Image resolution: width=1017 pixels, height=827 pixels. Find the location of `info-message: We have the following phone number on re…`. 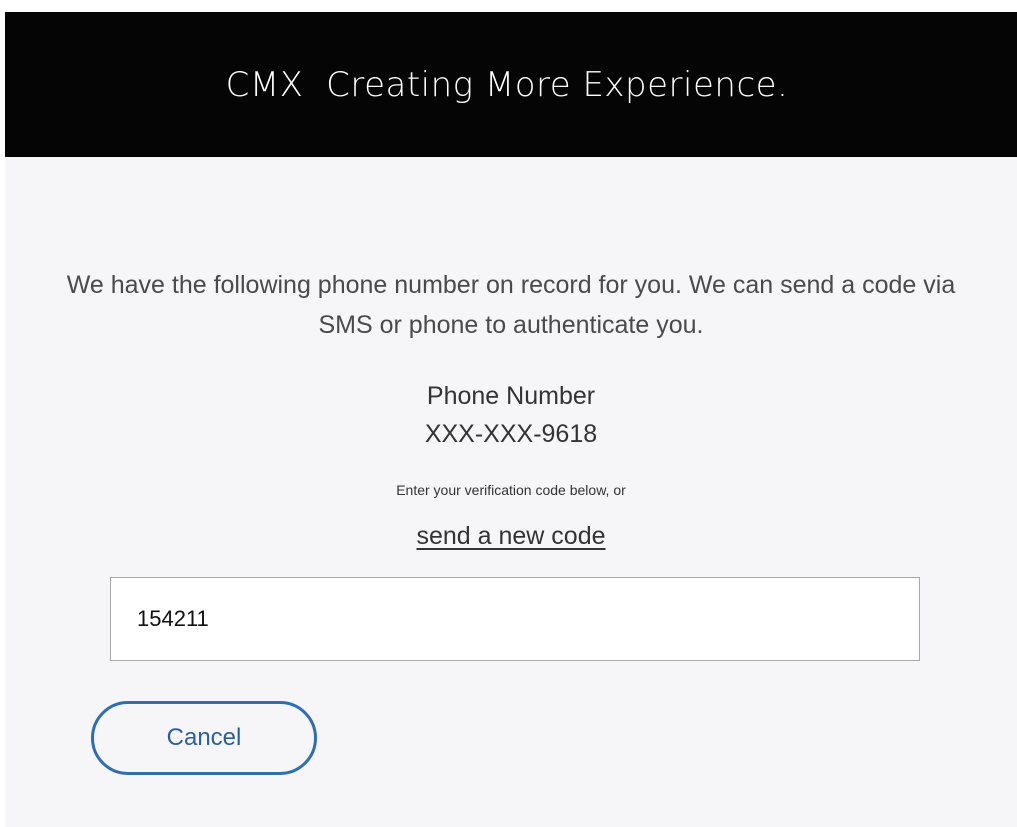

info-message: We have the following phone number on re… is located at coordinates (511, 305).